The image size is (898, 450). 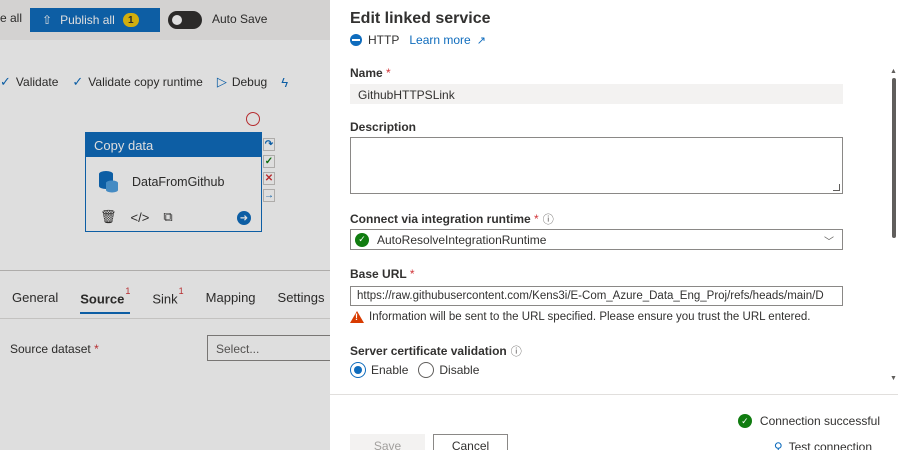 I want to click on validate-runtime-label: Validate copy runtime, so click(x=145, y=82).